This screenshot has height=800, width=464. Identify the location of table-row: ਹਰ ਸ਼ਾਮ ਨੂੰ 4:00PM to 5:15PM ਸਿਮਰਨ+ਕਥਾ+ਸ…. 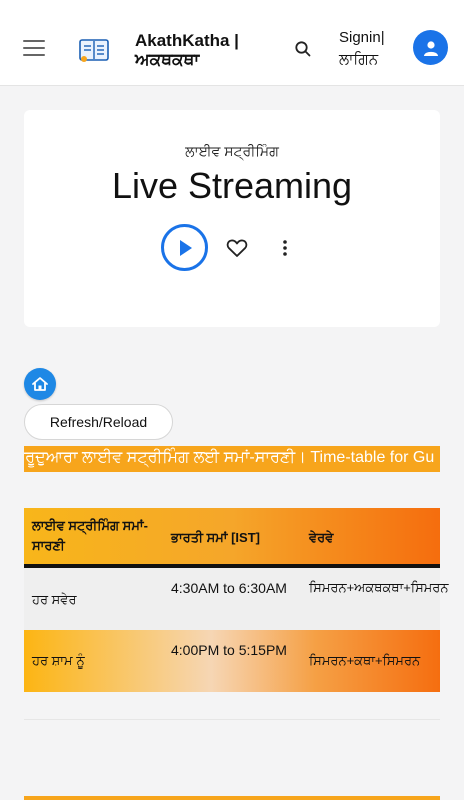
(232, 661).